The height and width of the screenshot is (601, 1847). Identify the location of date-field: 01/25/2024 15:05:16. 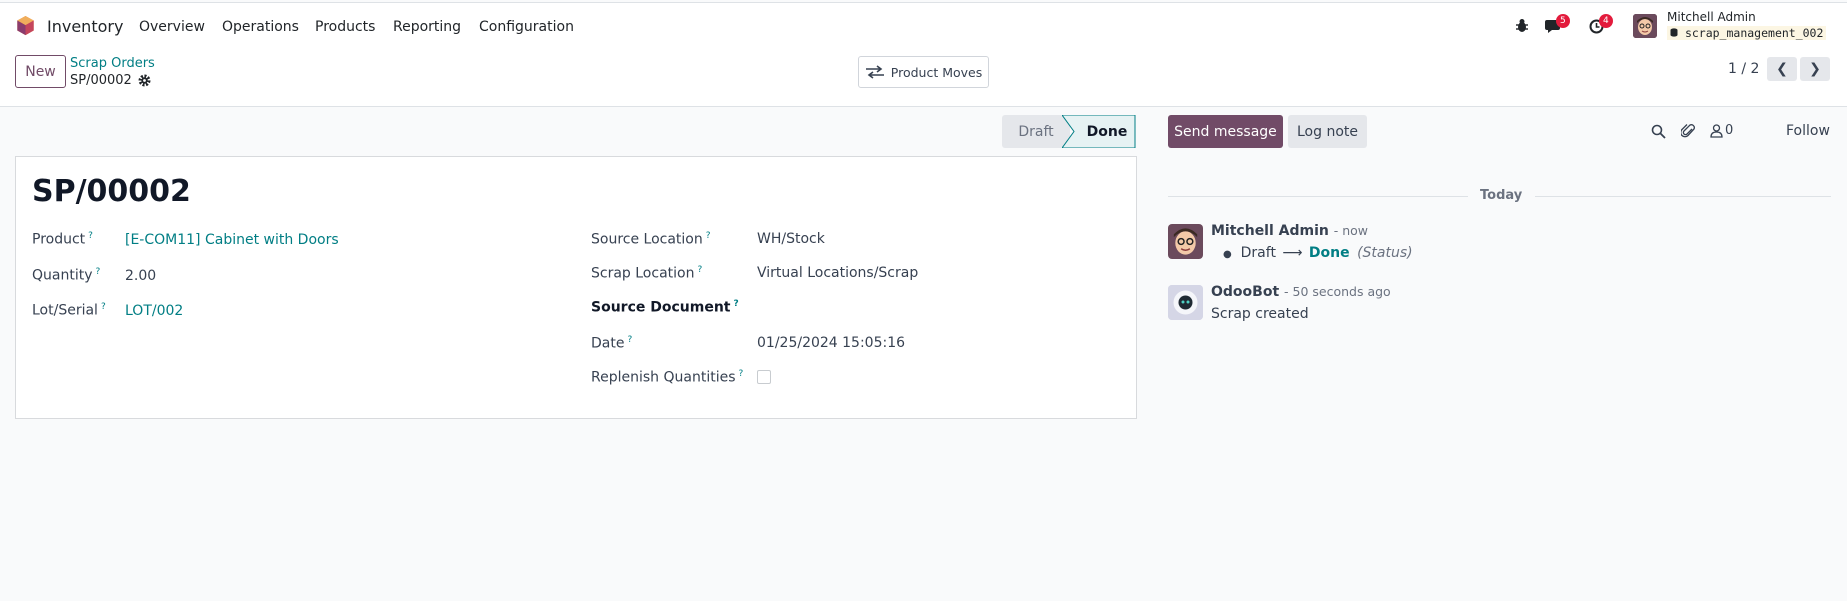
(831, 343).